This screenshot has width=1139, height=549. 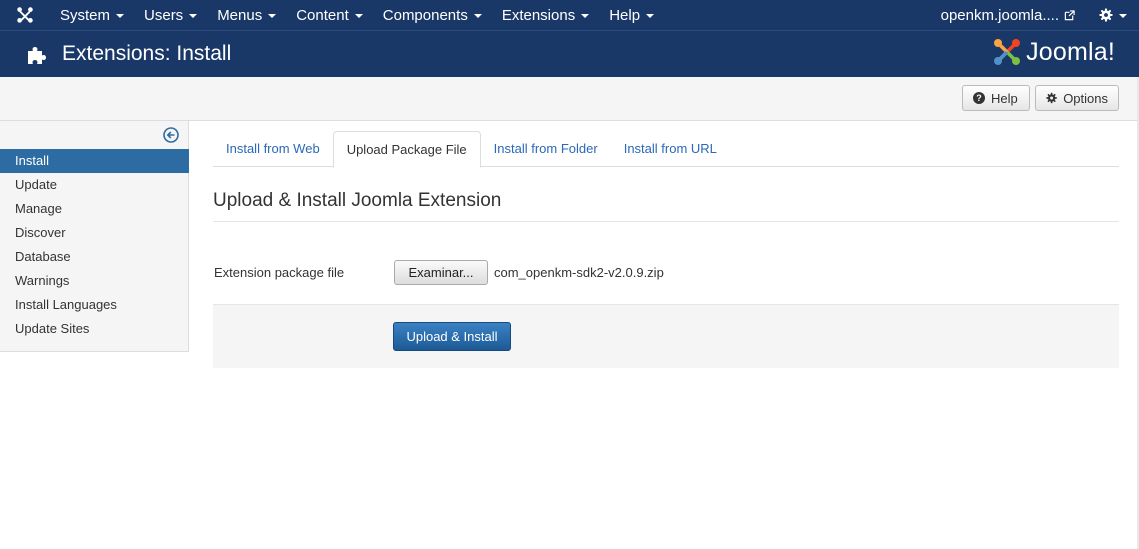 I want to click on page-title: Extensions: Install, so click(x=147, y=53).